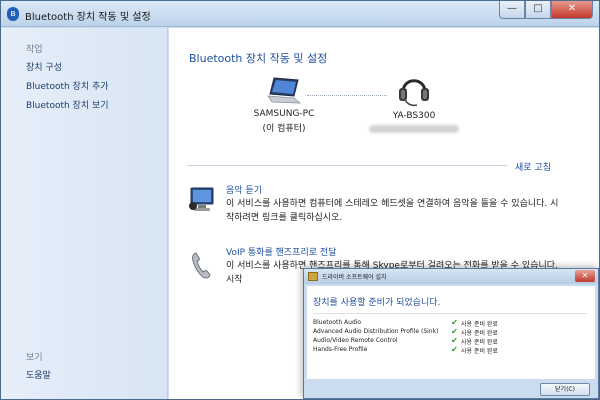 The width and height of the screenshot is (600, 400). What do you see at coordinates (450, 313) in the screenshot?
I see `dialog-separator` at bounding box center [450, 313].